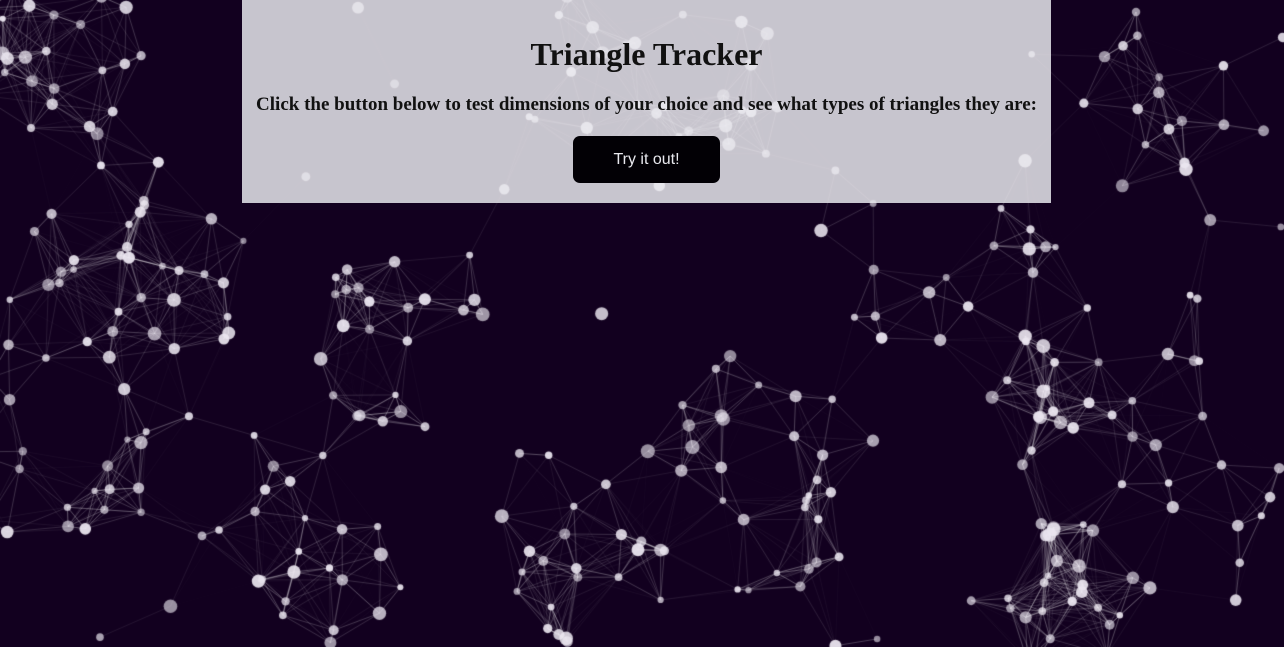 The width and height of the screenshot is (1284, 647). Describe the element at coordinates (646, 159) in the screenshot. I see `try-it-out-button: Try it out!` at that location.